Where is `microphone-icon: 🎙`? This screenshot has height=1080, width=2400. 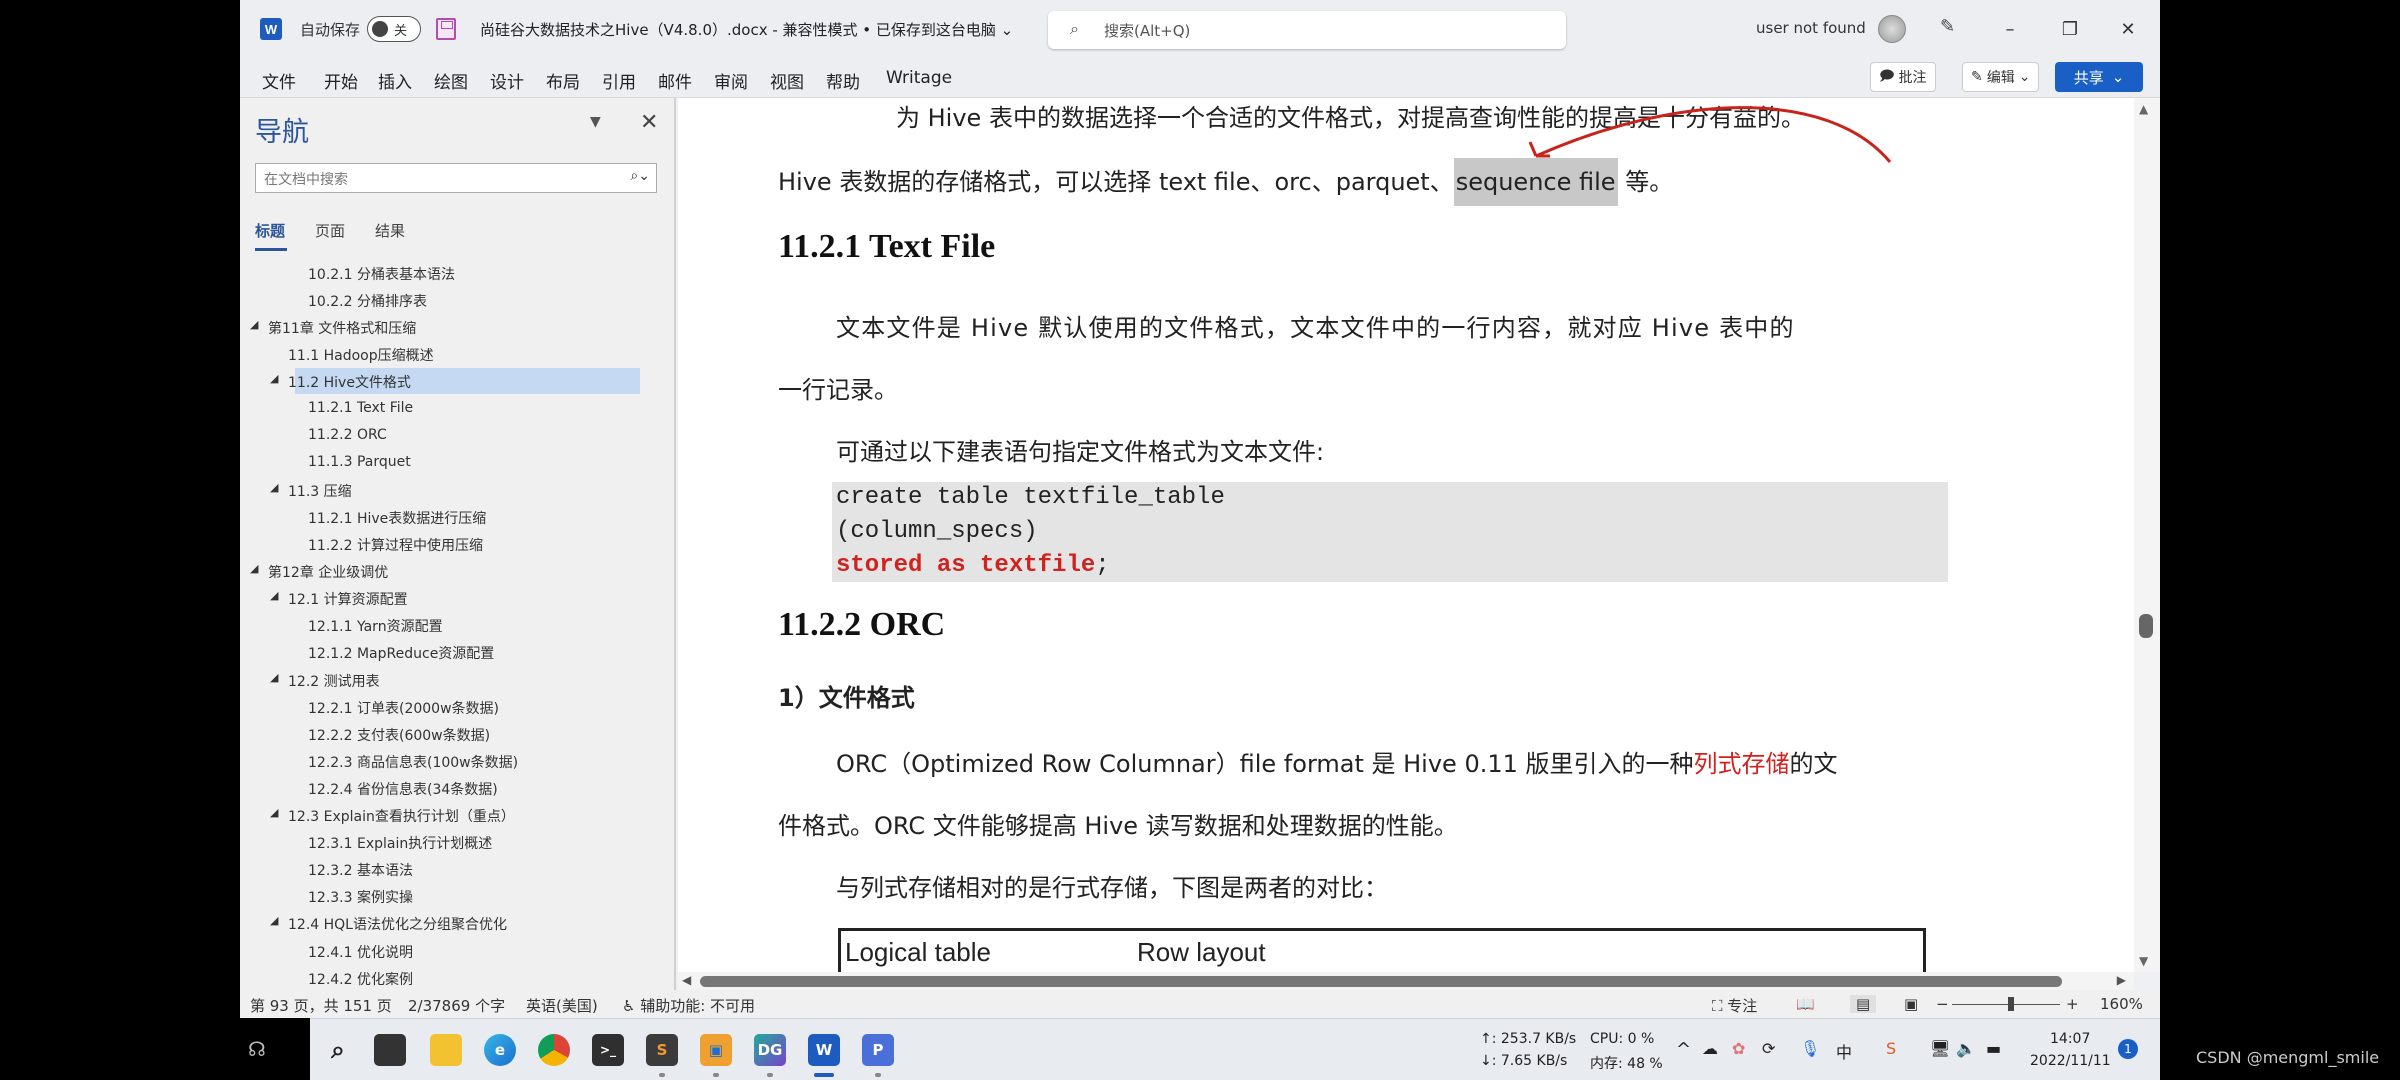 microphone-icon: 🎙 is located at coordinates (1810, 1048).